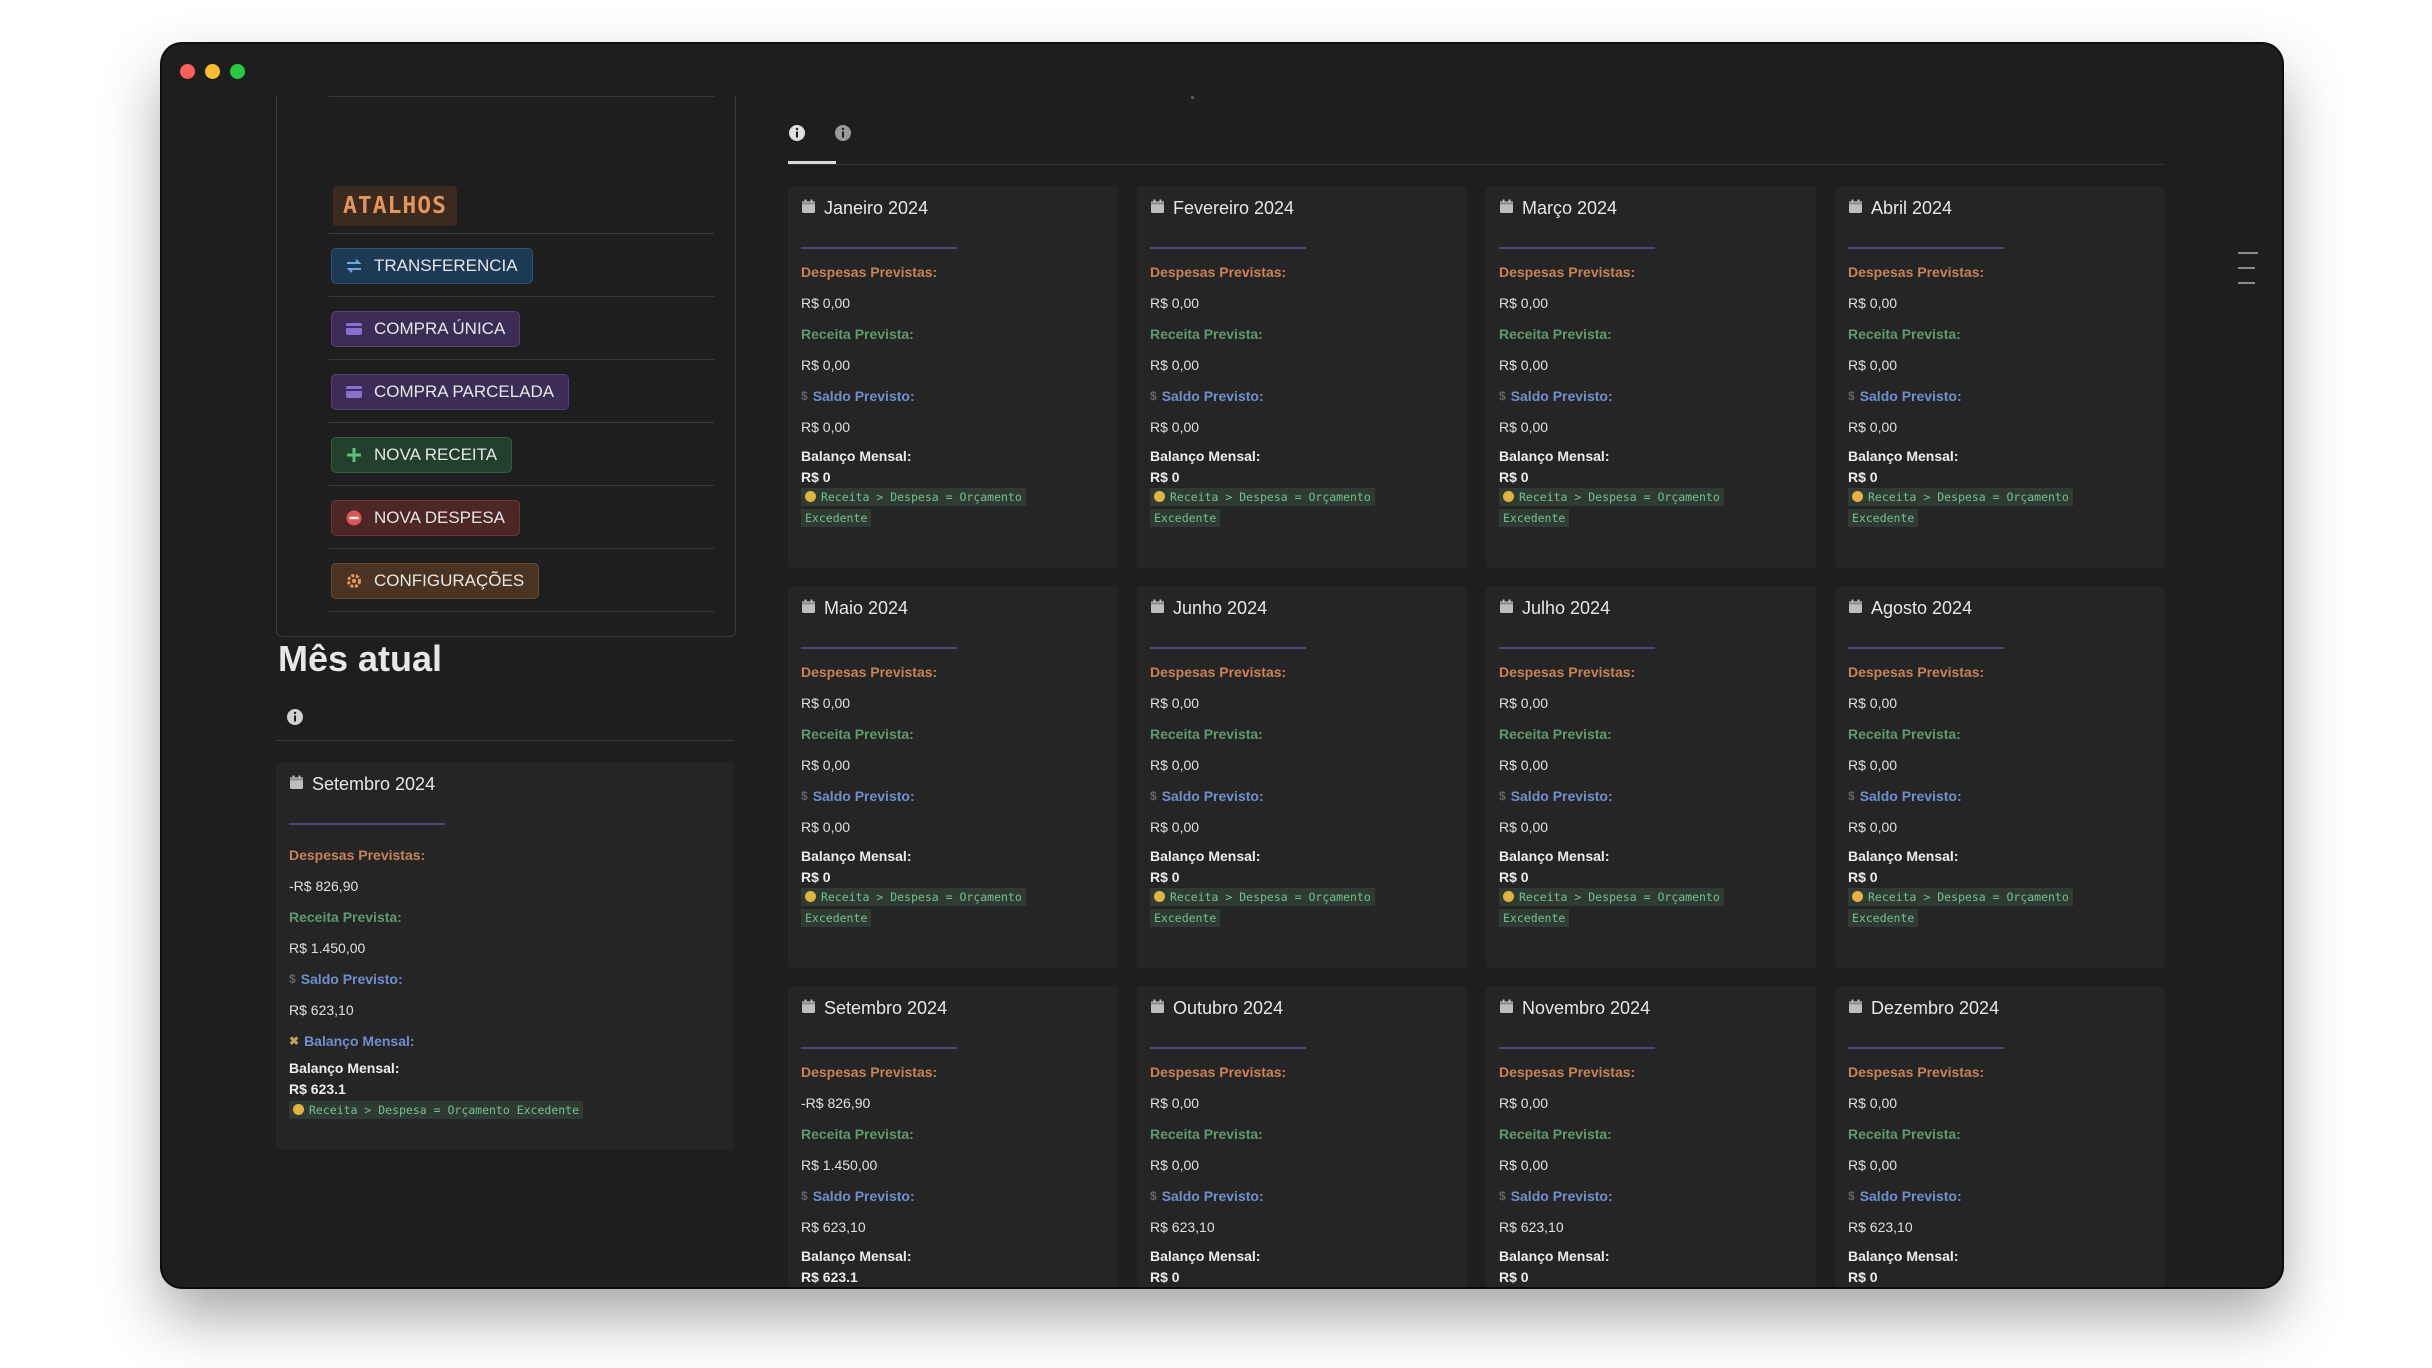 The image size is (2432, 1368). Describe the element at coordinates (1912, 208) in the screenshot. I see `card-title-text: Abril 2024` at that location.